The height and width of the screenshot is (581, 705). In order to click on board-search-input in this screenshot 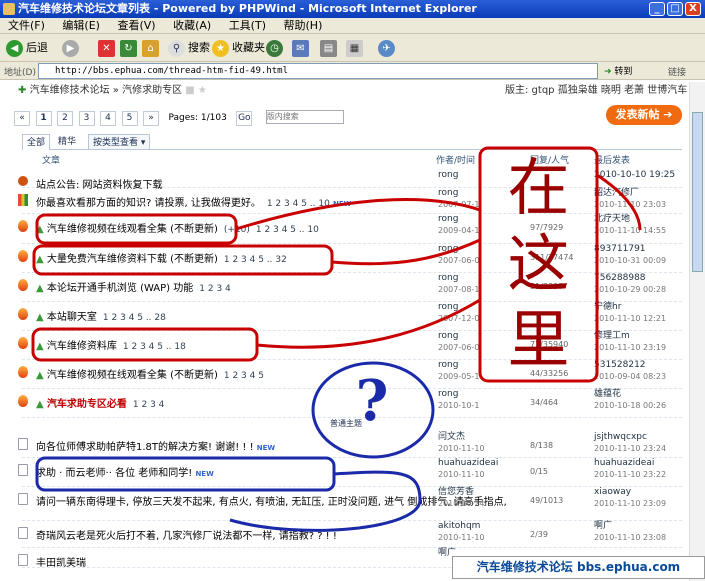, I will do `click(304, 116)`.